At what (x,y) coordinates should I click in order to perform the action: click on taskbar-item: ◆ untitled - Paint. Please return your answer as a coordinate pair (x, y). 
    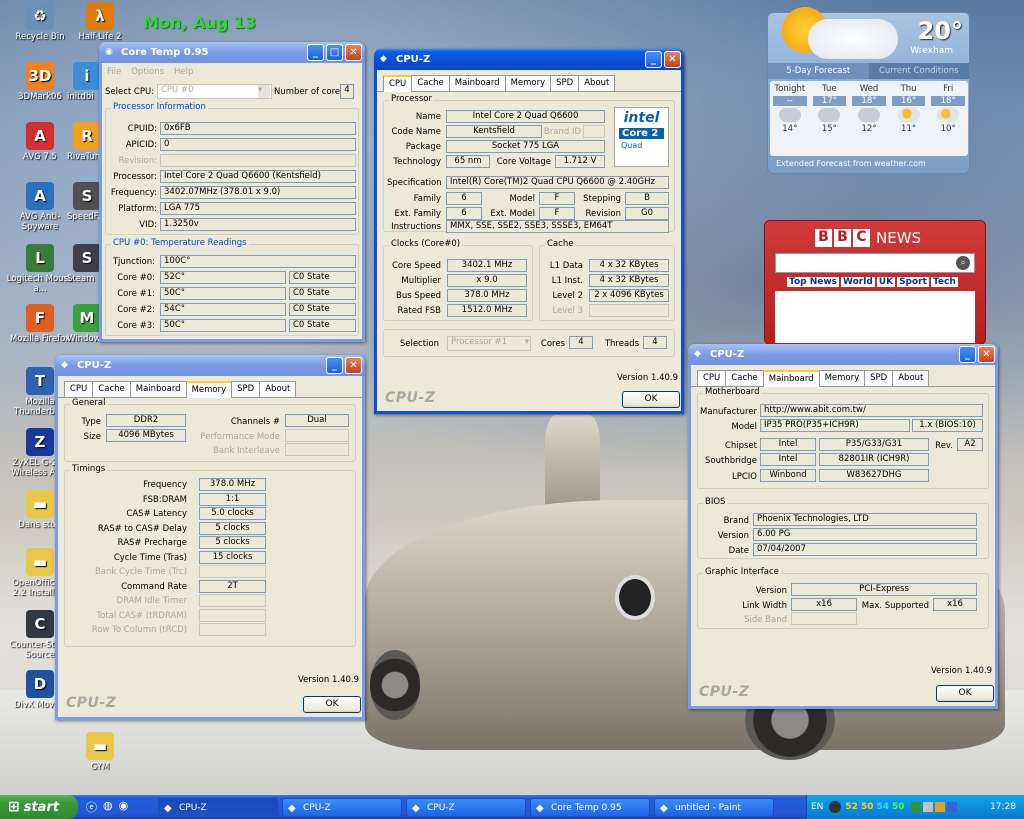
    Looking at the image, I should click on (714, 807).